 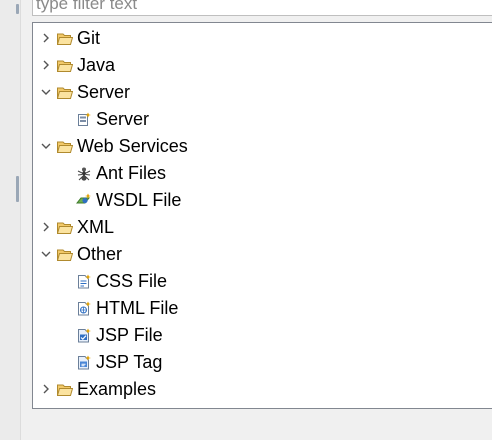 I want to click on tree-category-other: Other, so click(x=262, y=254).